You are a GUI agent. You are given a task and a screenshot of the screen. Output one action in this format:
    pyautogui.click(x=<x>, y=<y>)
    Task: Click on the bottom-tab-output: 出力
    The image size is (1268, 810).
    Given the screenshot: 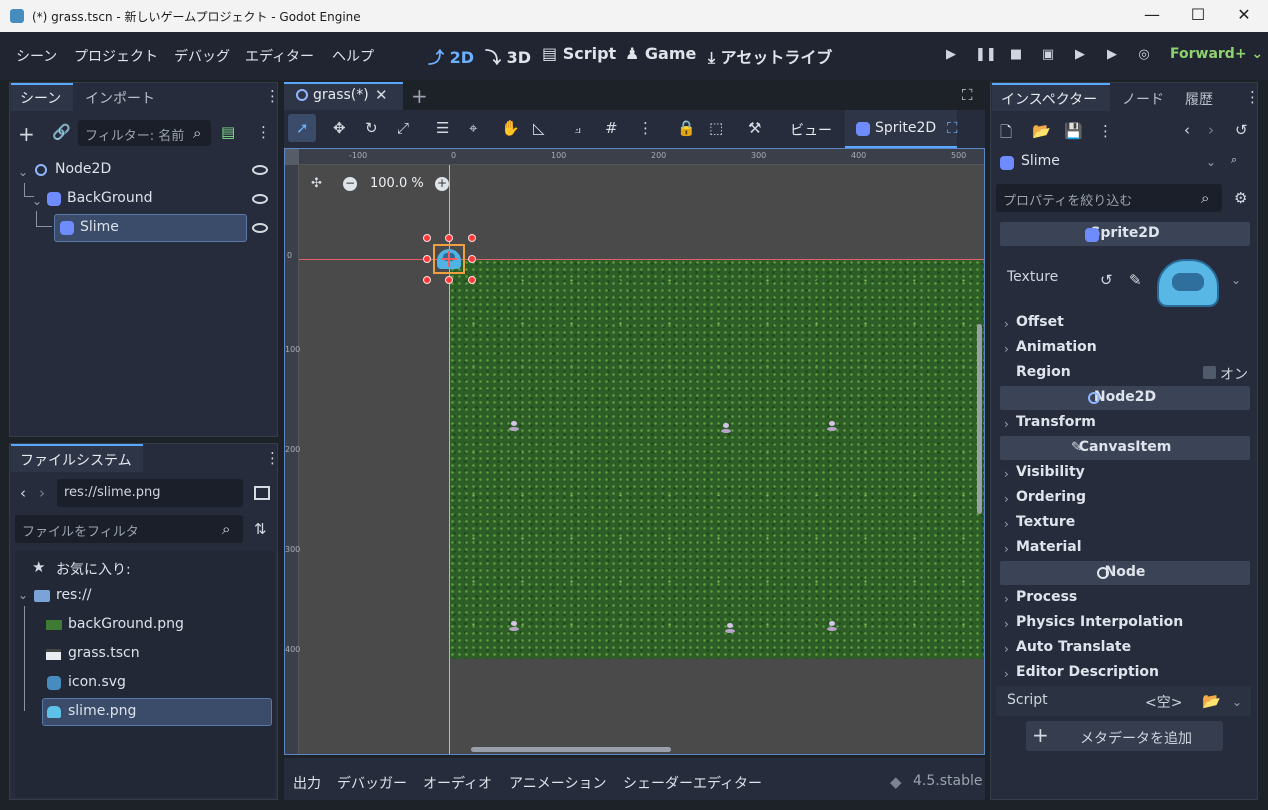 What is the action you would take?
    pyautogui.click(x=307, y=783)
    